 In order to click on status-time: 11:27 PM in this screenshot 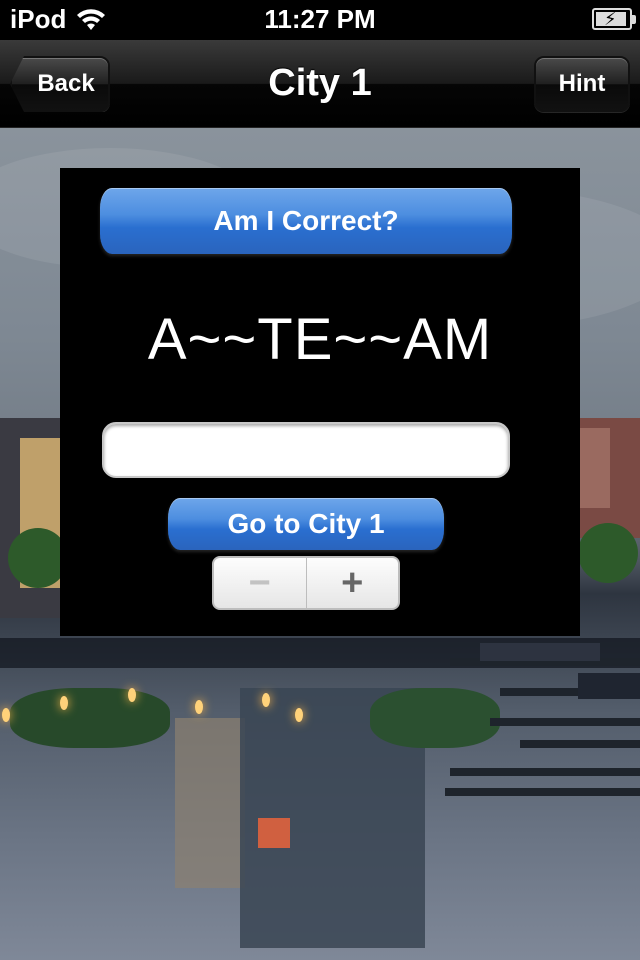, I will do `click(320, 19)`.